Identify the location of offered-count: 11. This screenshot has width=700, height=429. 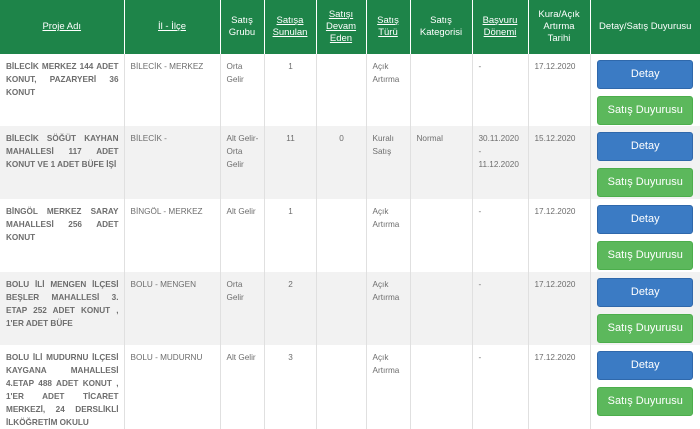
(290, 162).